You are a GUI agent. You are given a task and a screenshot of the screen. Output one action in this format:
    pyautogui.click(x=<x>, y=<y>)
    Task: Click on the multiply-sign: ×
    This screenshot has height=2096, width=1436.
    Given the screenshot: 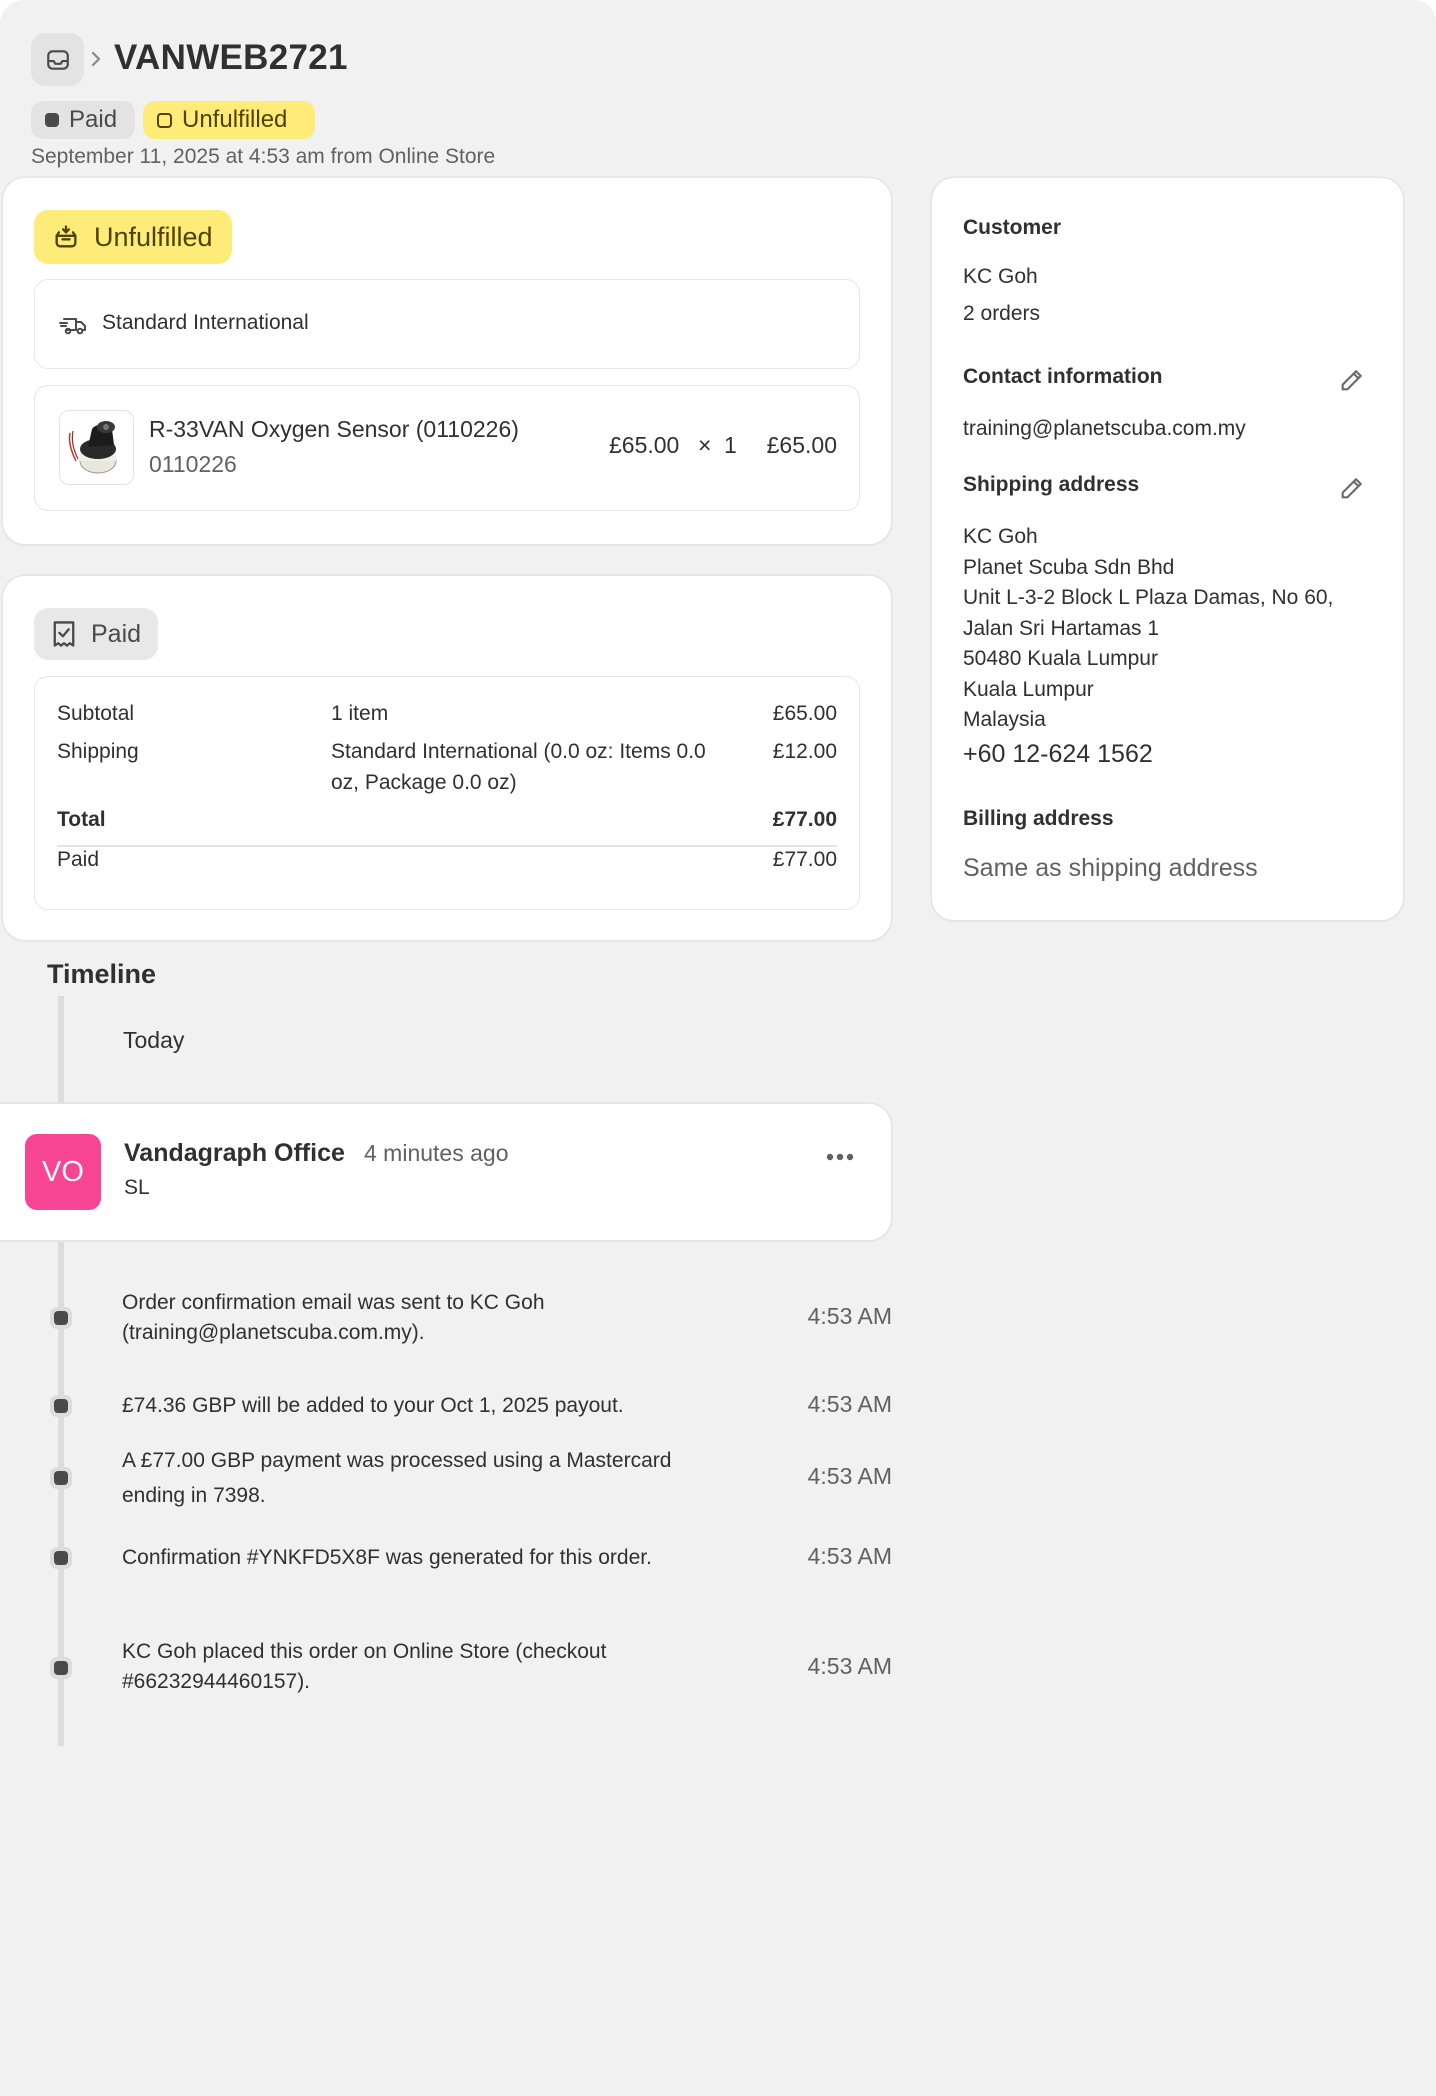 What is the action you would take?
    pyautogui.click(x=705, y=445)
    